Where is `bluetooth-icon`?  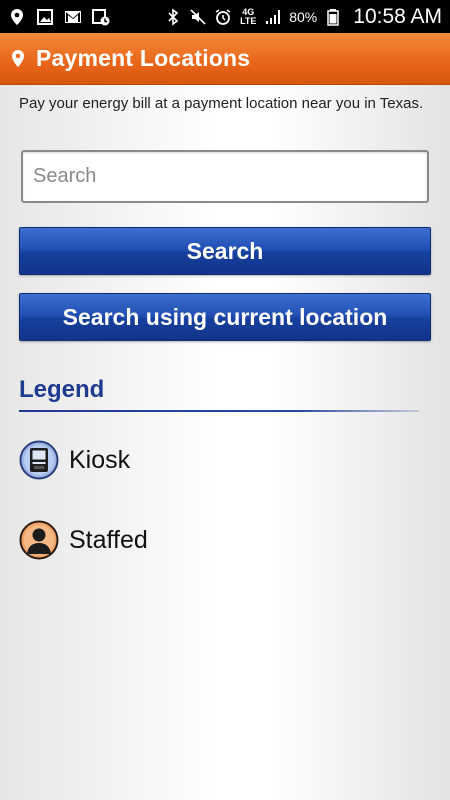 bluetooth-icon is located at coordinates (173, 16).